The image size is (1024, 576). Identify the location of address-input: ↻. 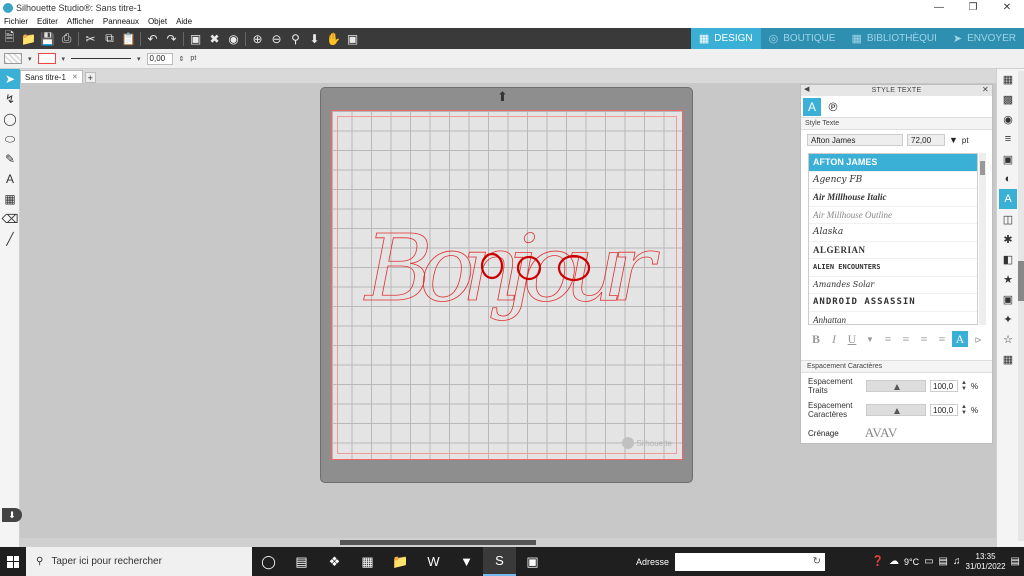
(750, 561).